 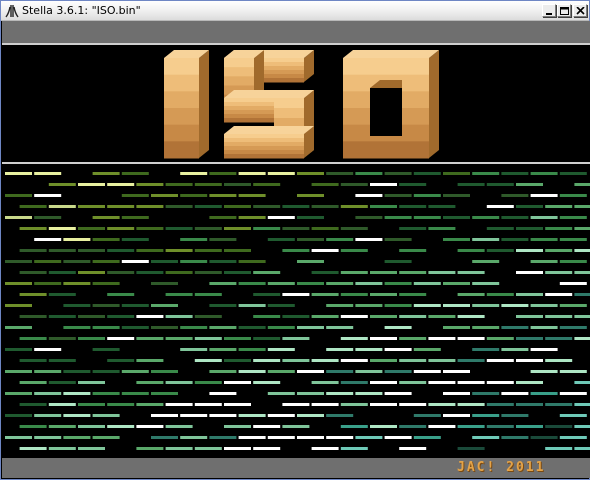 I want to click on letter-o-face, so click(x=386, y=150).